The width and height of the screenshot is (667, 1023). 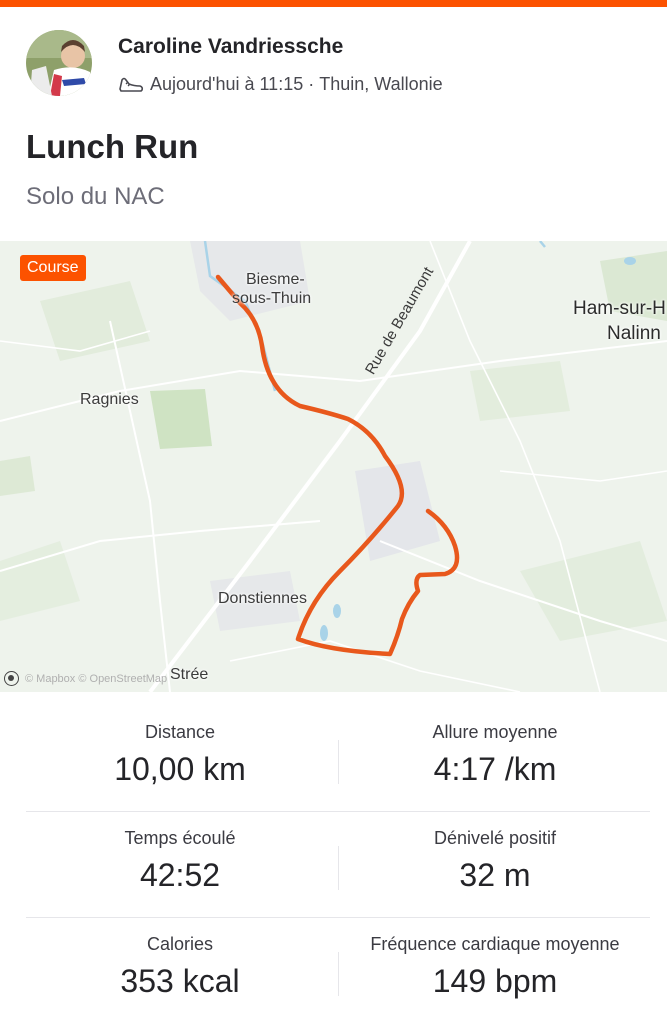 I want to click on activity-title: Lunch Run, so click(x=112, y=147).